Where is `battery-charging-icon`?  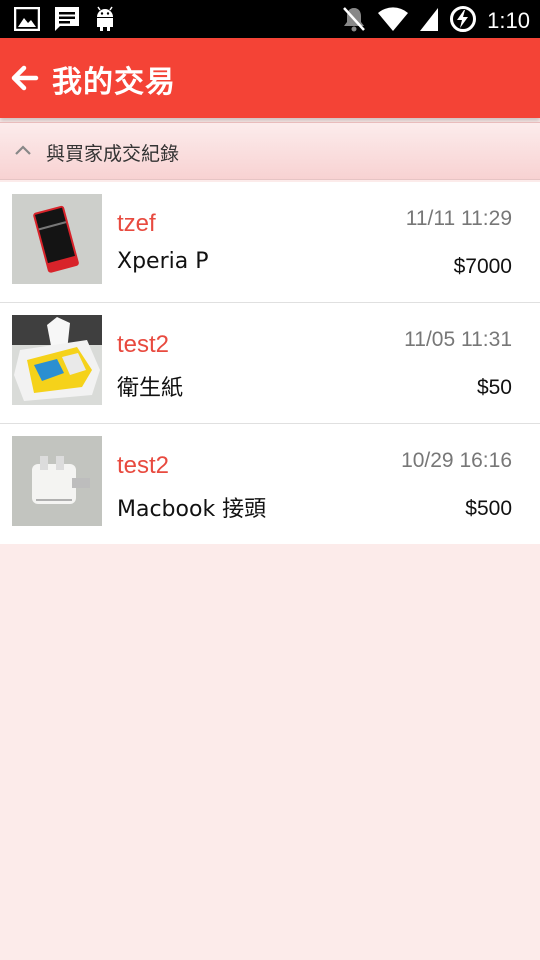 battery-charging-icon is located at coordinates (463, 21).